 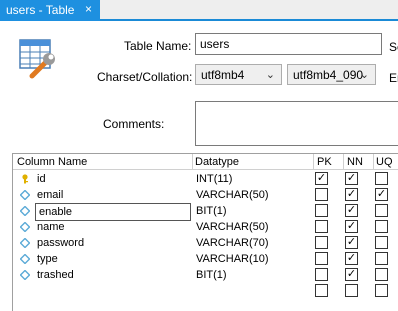 What do you see at coordinates (50, 195) in the screenshot?
I see `column-name-cell: email` at bounding box center [50, 195].